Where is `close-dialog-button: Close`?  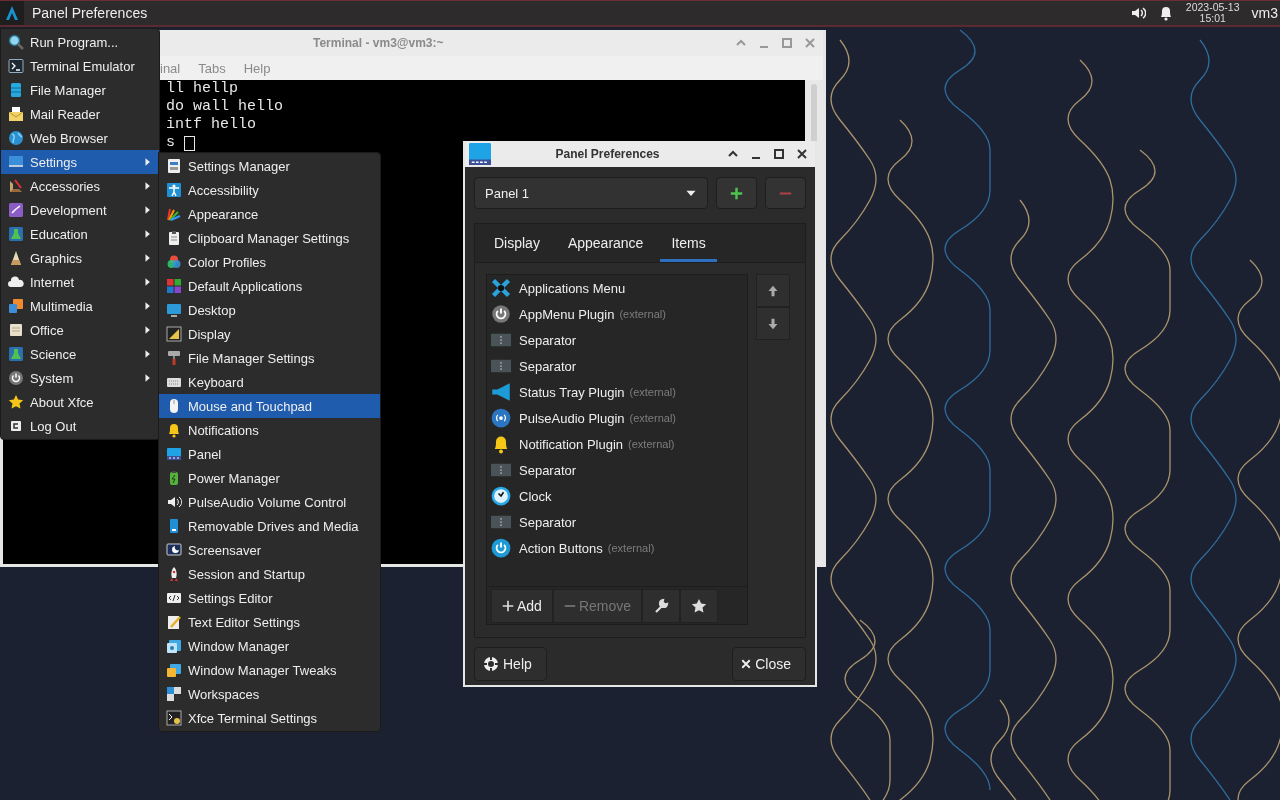 close-dialog-button: Close is located at coordinates (769, 664).